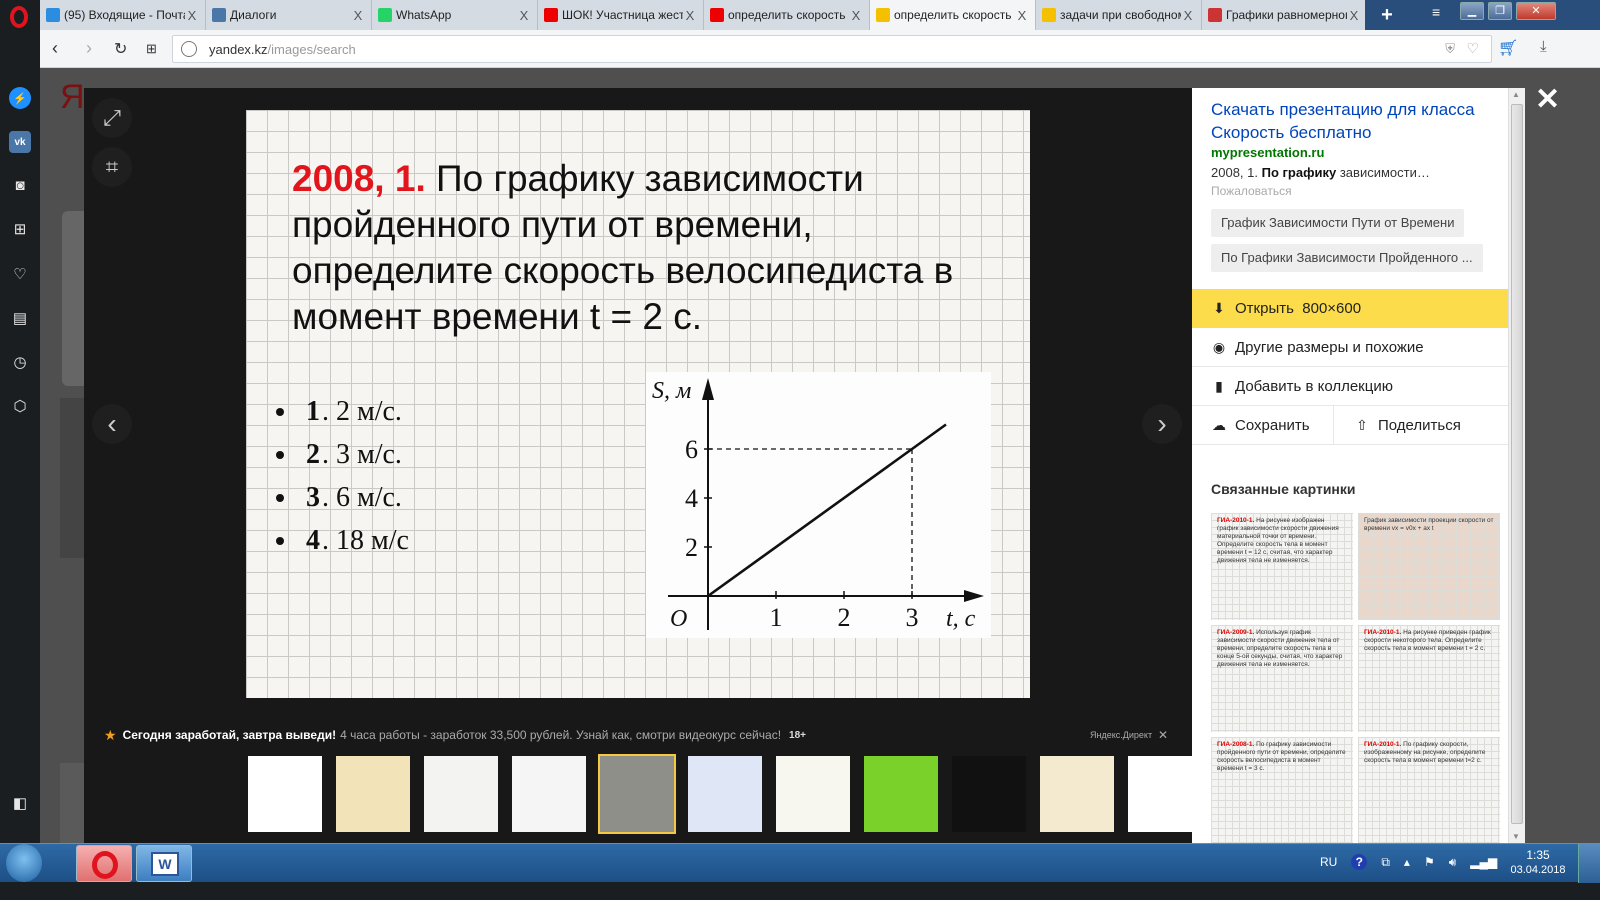 The image size is (1600, 900). I want to click on source-domain-link: mypresentation.ru, so click(1267, 152).